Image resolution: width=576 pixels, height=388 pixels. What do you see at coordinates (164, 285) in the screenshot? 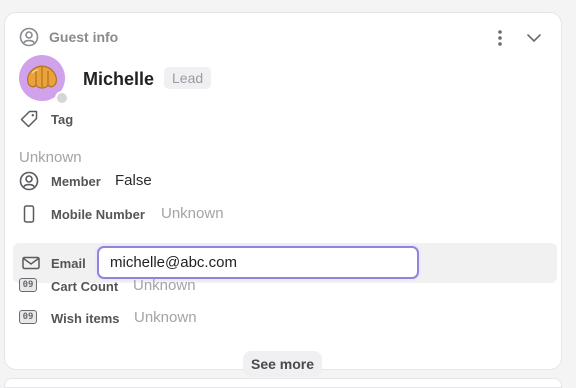
I see `cart-count-value: Unknown` at bounding box center [164, 285].